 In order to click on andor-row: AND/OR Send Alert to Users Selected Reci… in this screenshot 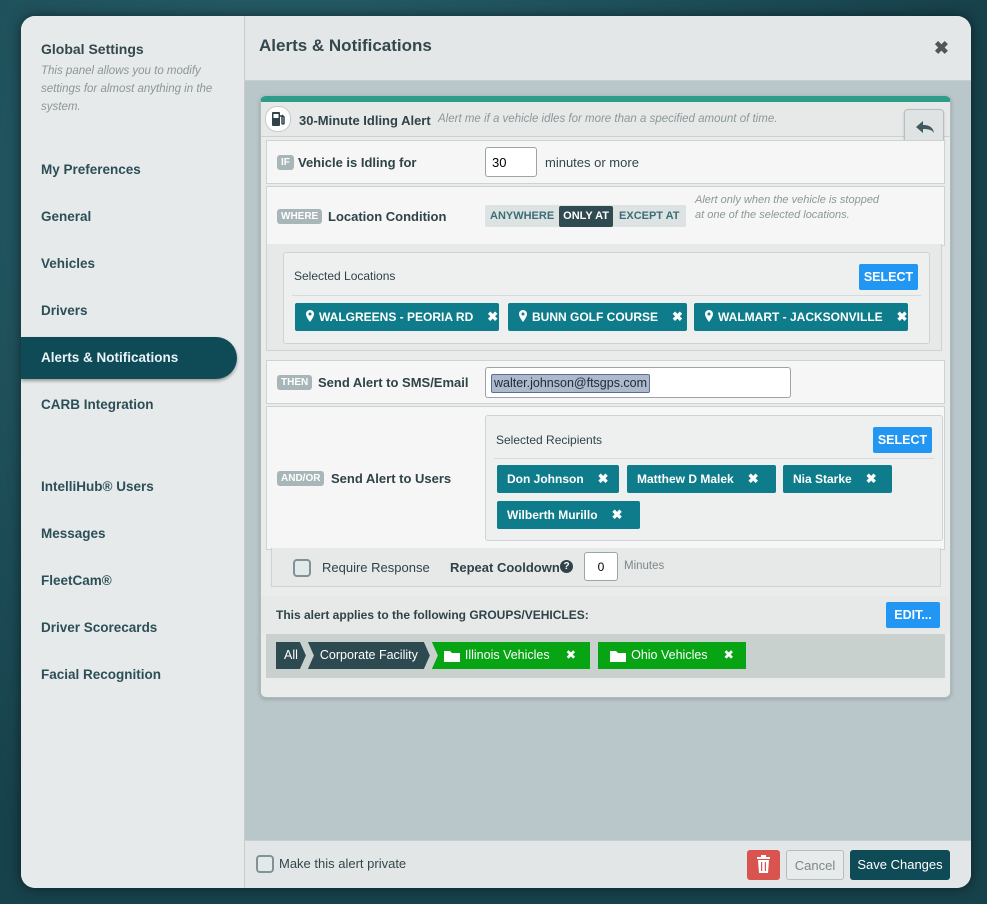, I will do `click(605, 478)`.